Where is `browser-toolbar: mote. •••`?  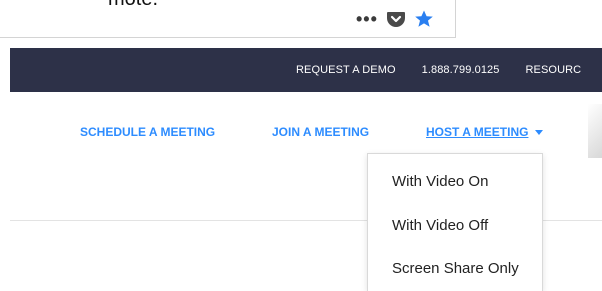 browser-toolbar: mote. ••• is located at coordinates (301, 21).